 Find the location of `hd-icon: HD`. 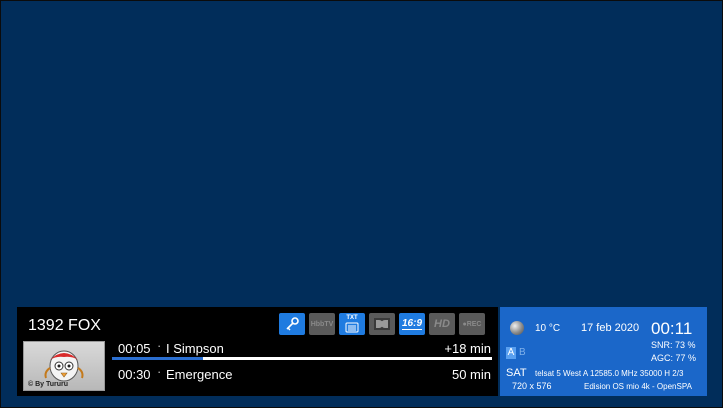

hd-icon: HD is located at coordinates (442, 324).